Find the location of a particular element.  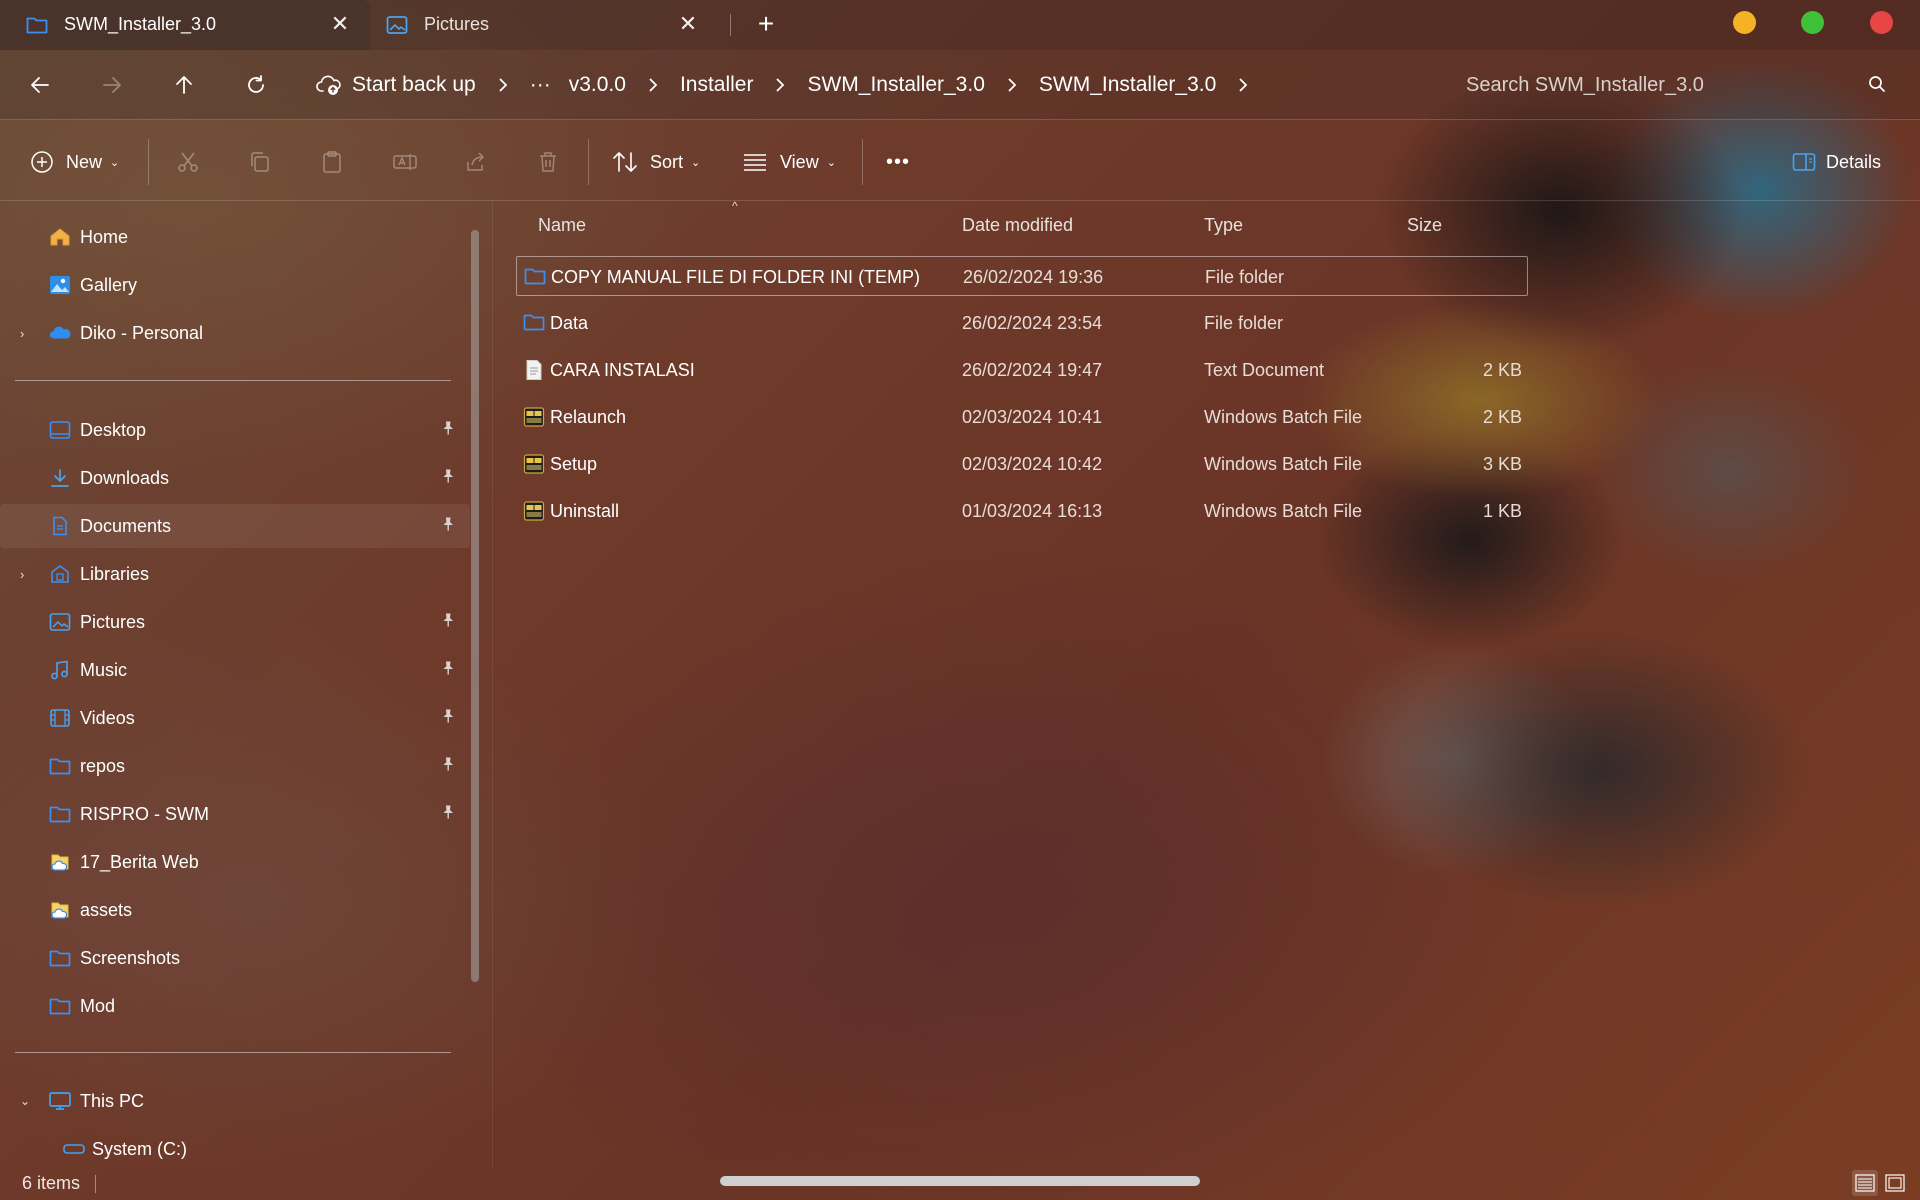

batch-file-icon is located at coordinates (534, 464).